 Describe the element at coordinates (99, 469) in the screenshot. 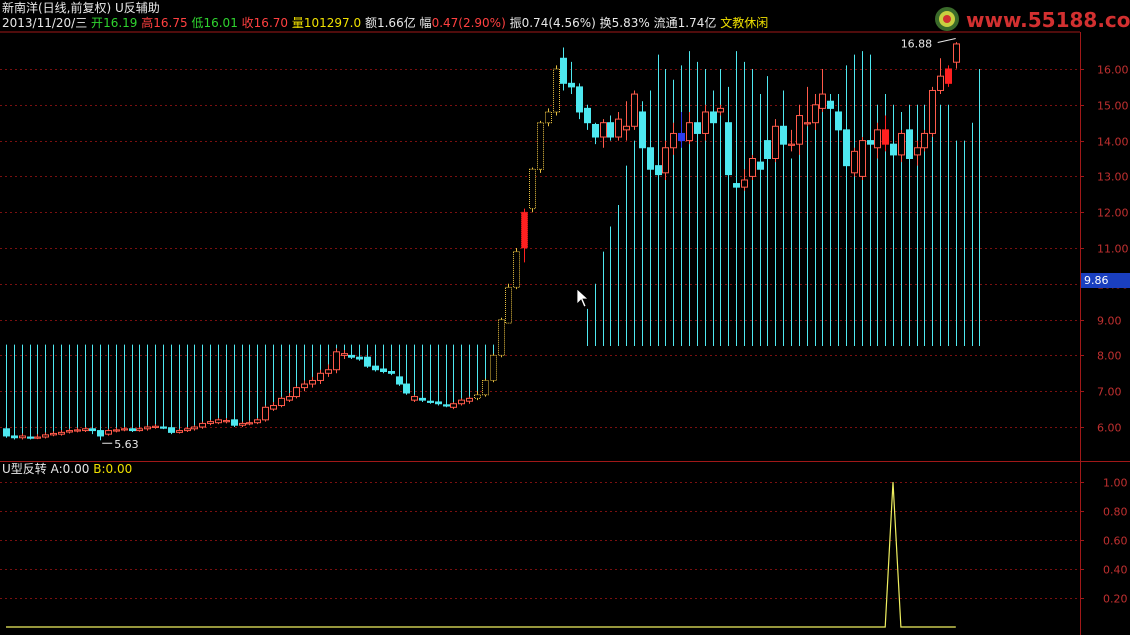

I see `indicator-b-label: B:` at that location.